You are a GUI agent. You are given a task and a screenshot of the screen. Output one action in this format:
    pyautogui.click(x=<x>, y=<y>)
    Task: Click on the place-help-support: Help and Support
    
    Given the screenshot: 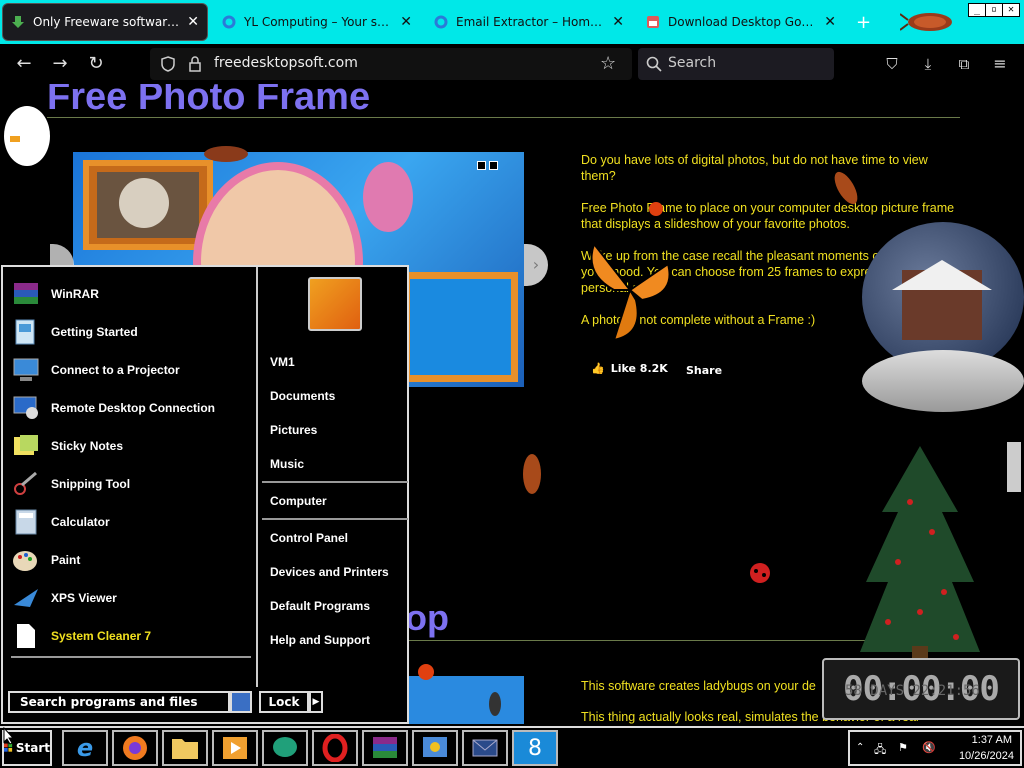 What is the action you would take?
    pyautogui.click(x=320, y=640)
    